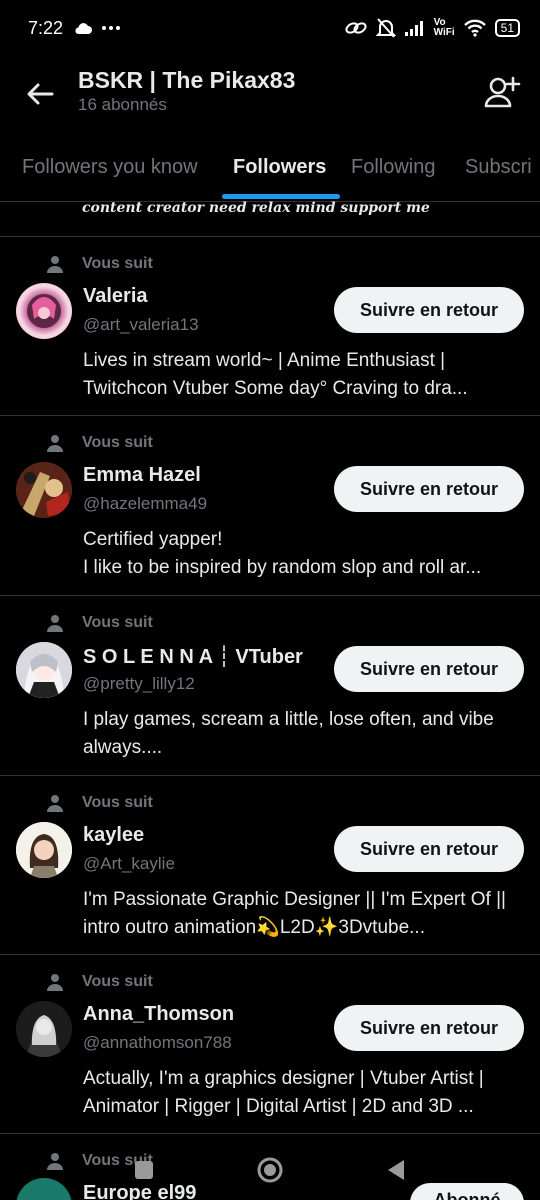 This screenshot has height=1200, width=540. Describe the element at coordinates (396, 1170) in the screenshot. I see `back-triangle-icon` at that location.